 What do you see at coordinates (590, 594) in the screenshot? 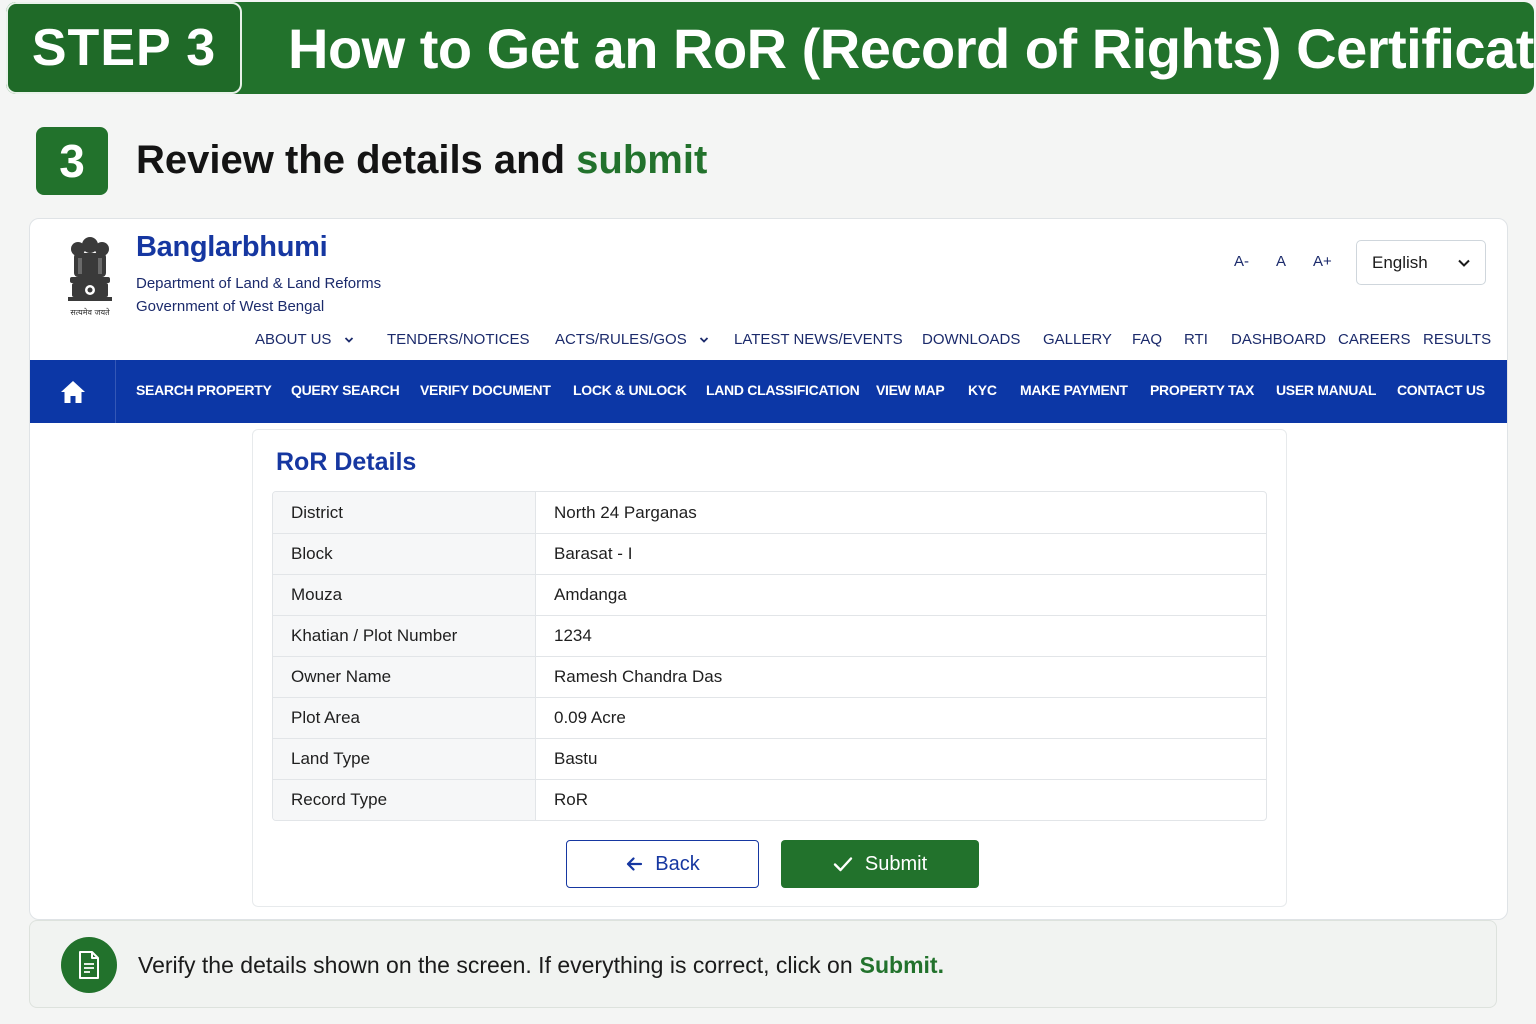
I see `row-value: Amdanga` at bounding box center [590, 594].